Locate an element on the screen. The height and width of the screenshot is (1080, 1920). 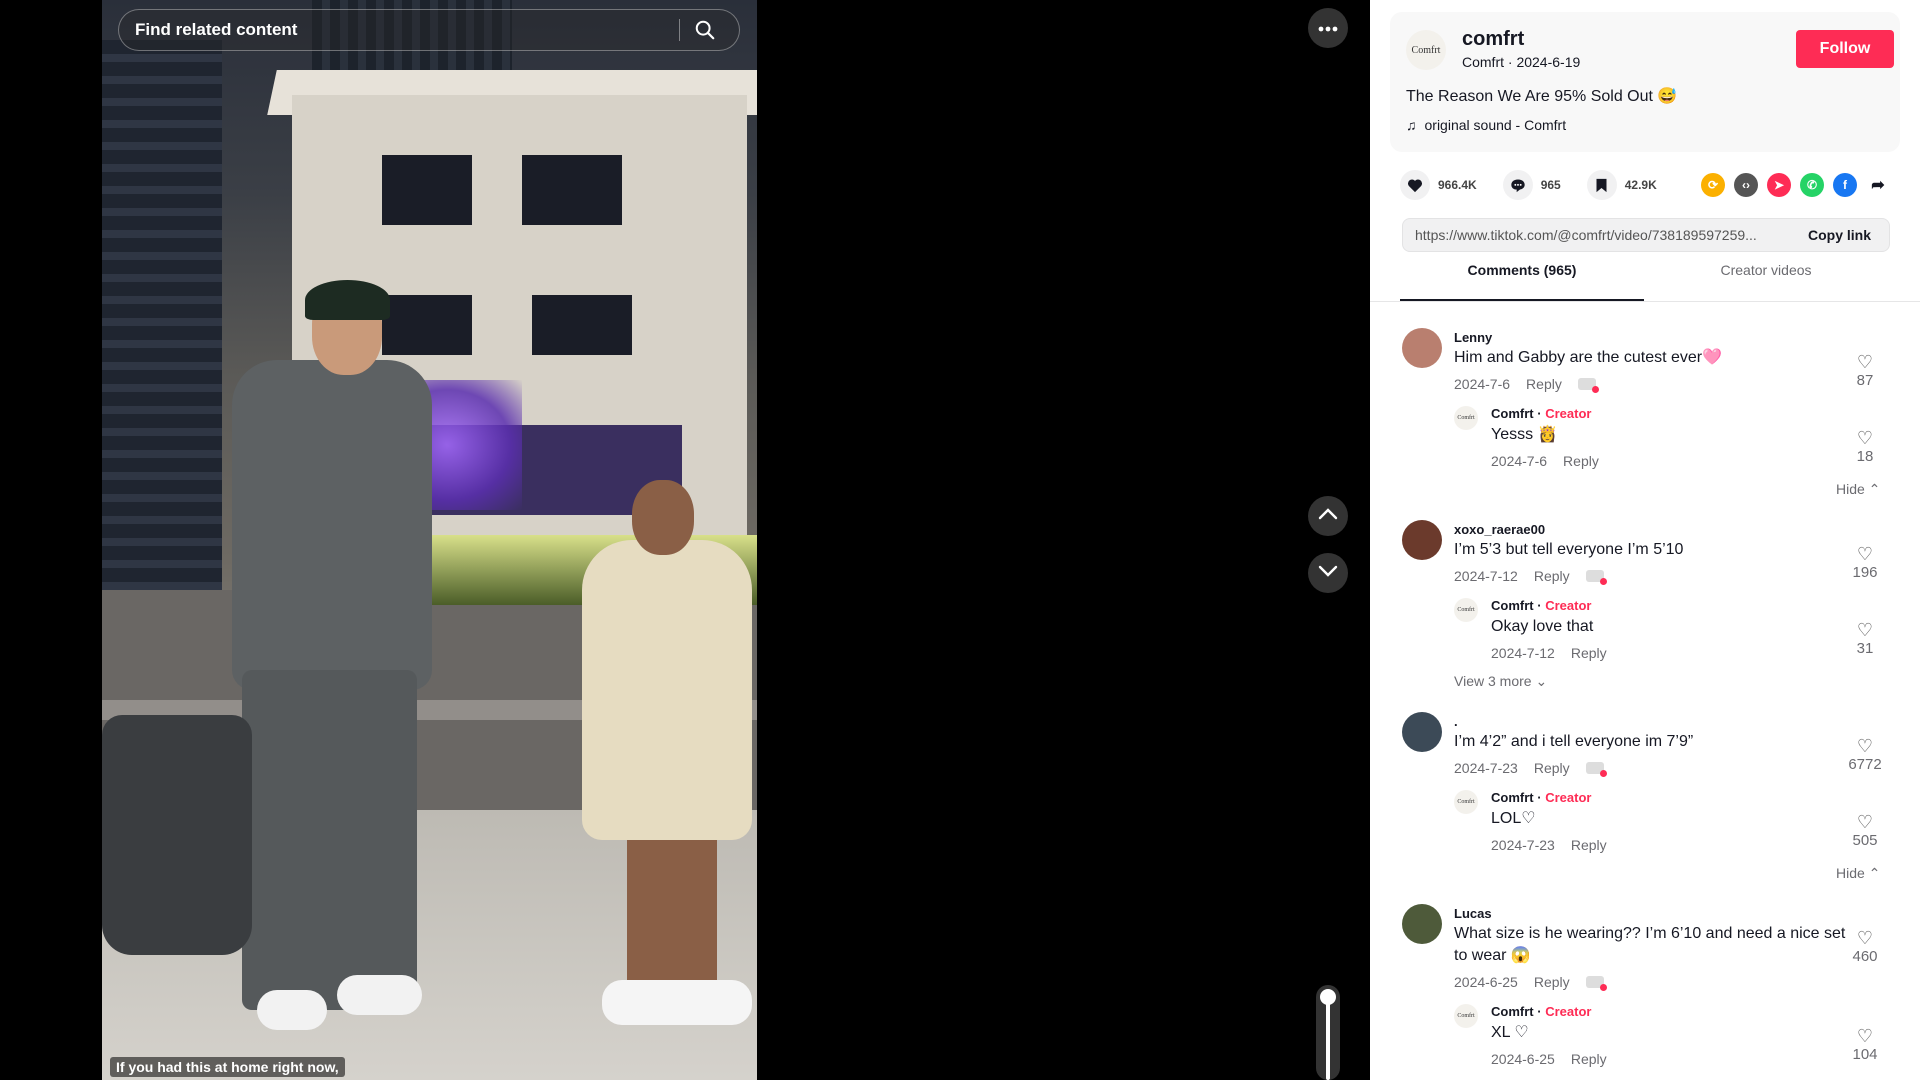
search-input is located at coordinates (399, 30).